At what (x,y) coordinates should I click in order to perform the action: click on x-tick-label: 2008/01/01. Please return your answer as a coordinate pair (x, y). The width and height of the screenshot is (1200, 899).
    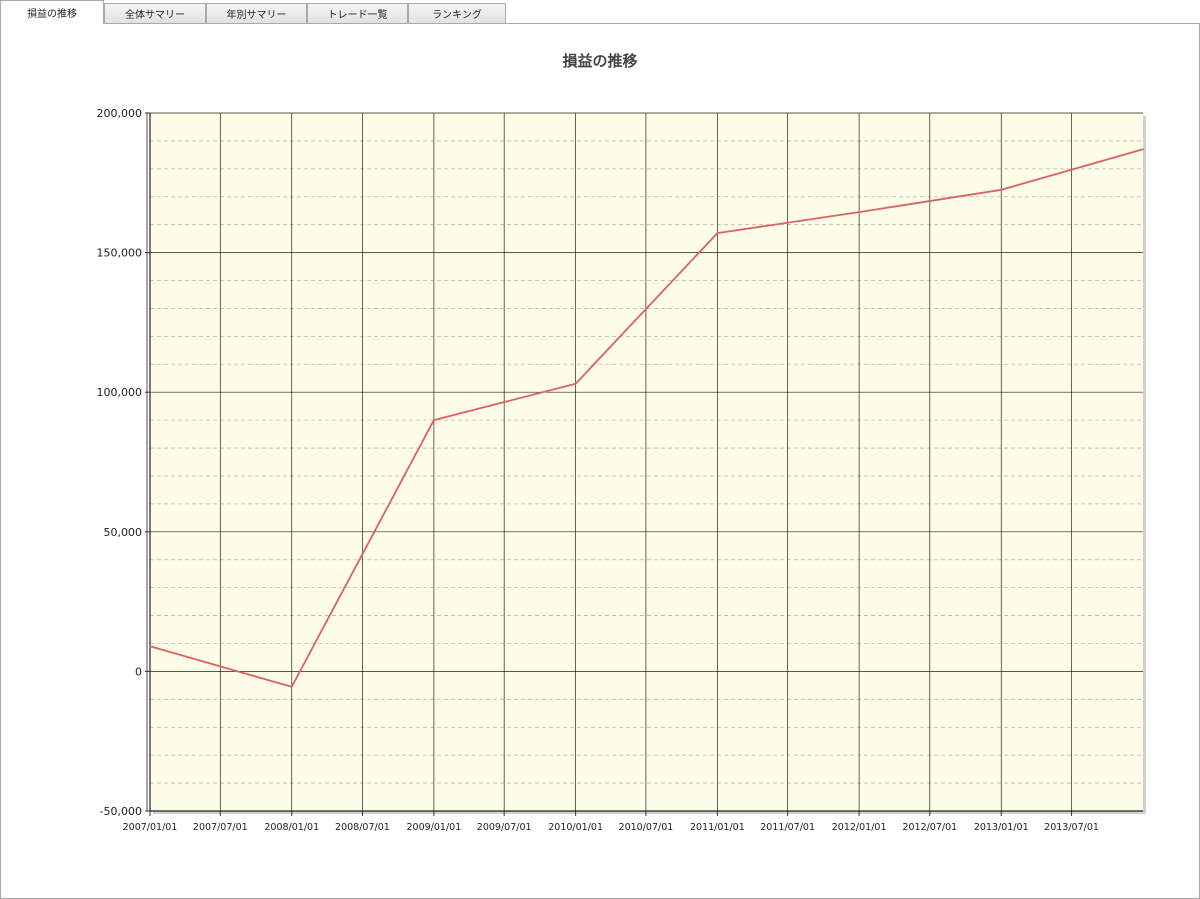
    Looking at the image, I should click on (291, 827).